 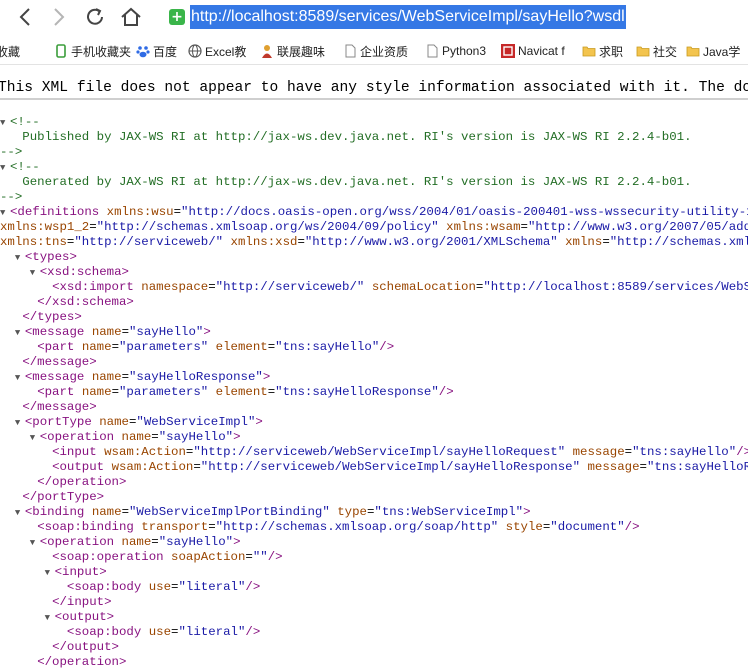 I want to click on forward-arrow-icon, so click(x=59, y=17).